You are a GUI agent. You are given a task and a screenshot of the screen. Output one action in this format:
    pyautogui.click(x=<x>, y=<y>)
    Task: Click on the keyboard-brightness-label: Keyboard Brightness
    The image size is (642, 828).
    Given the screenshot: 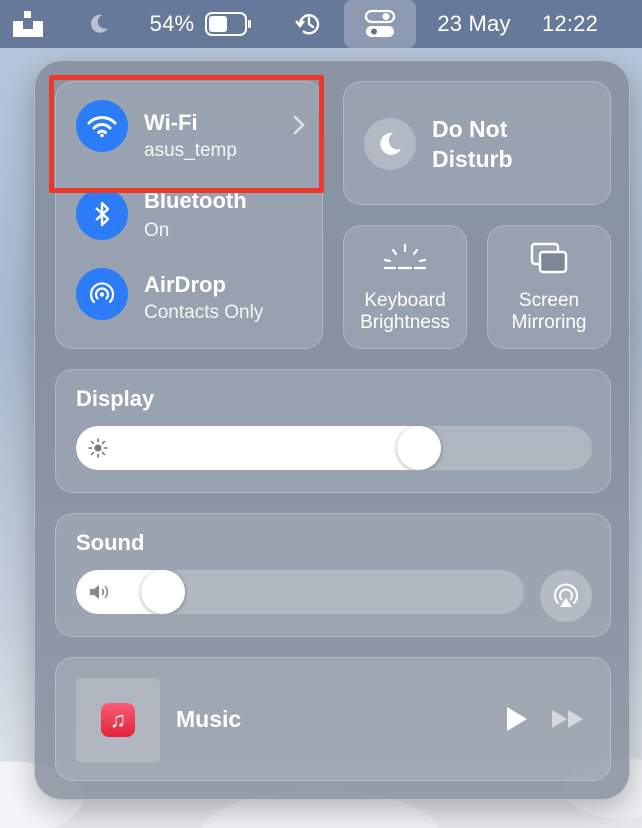 What is the action you would take?
    pyautogui.click(x=405, y=311)
    